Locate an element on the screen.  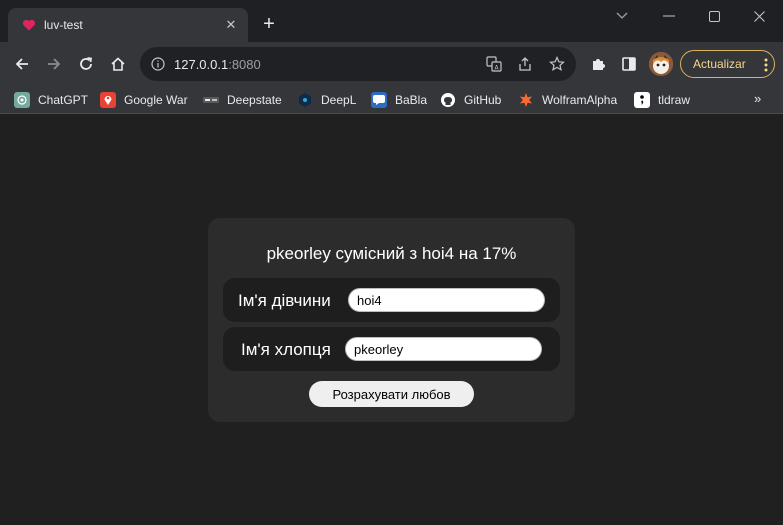
bookmark-deepstate: Deepstate is located at coordinates (242, 100).